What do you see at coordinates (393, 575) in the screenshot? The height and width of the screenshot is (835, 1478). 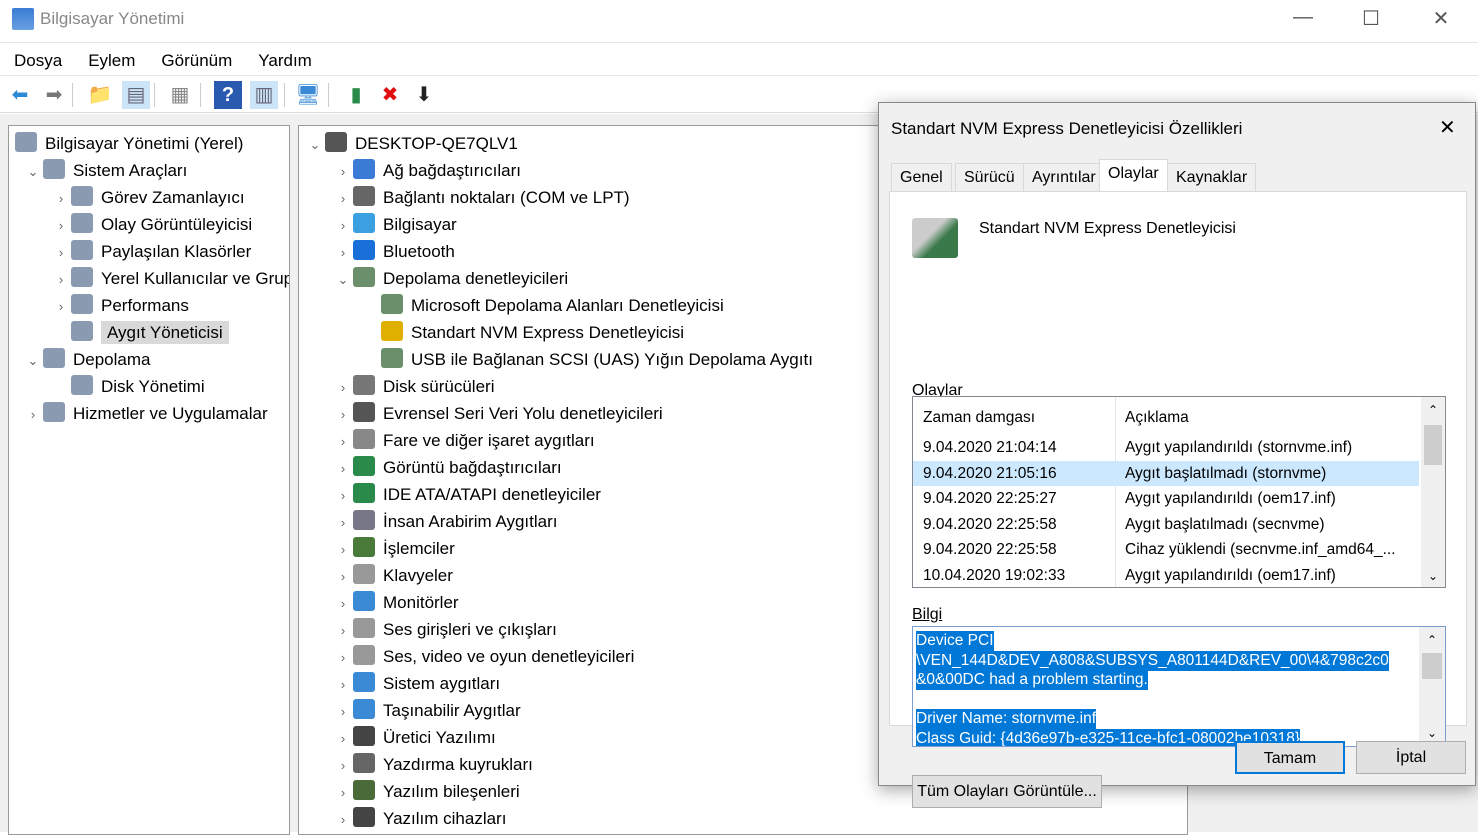 I see `tree-item-klavyeler: › Klavyeler` at bounding box center [393, 575].